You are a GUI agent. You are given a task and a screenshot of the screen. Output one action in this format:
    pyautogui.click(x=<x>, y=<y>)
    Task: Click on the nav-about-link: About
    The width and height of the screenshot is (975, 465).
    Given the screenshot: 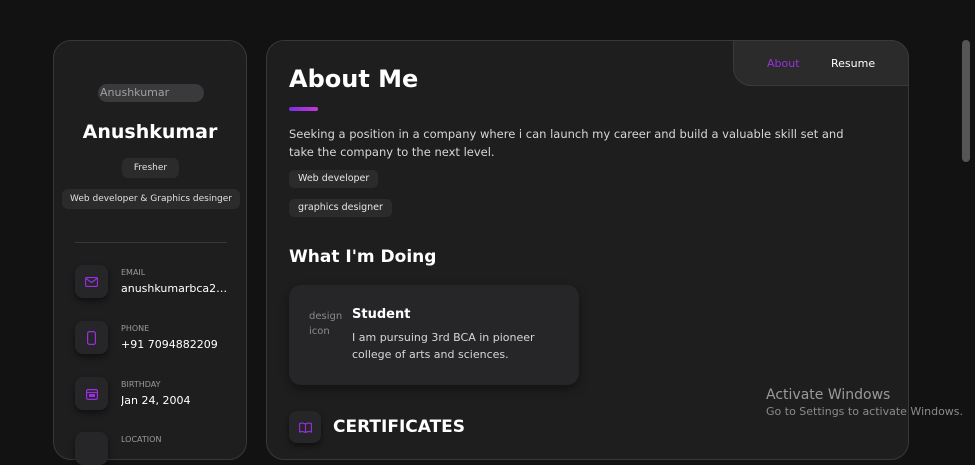 What is the action you would take?
    pyautogui.click(x=783, y=63)
    